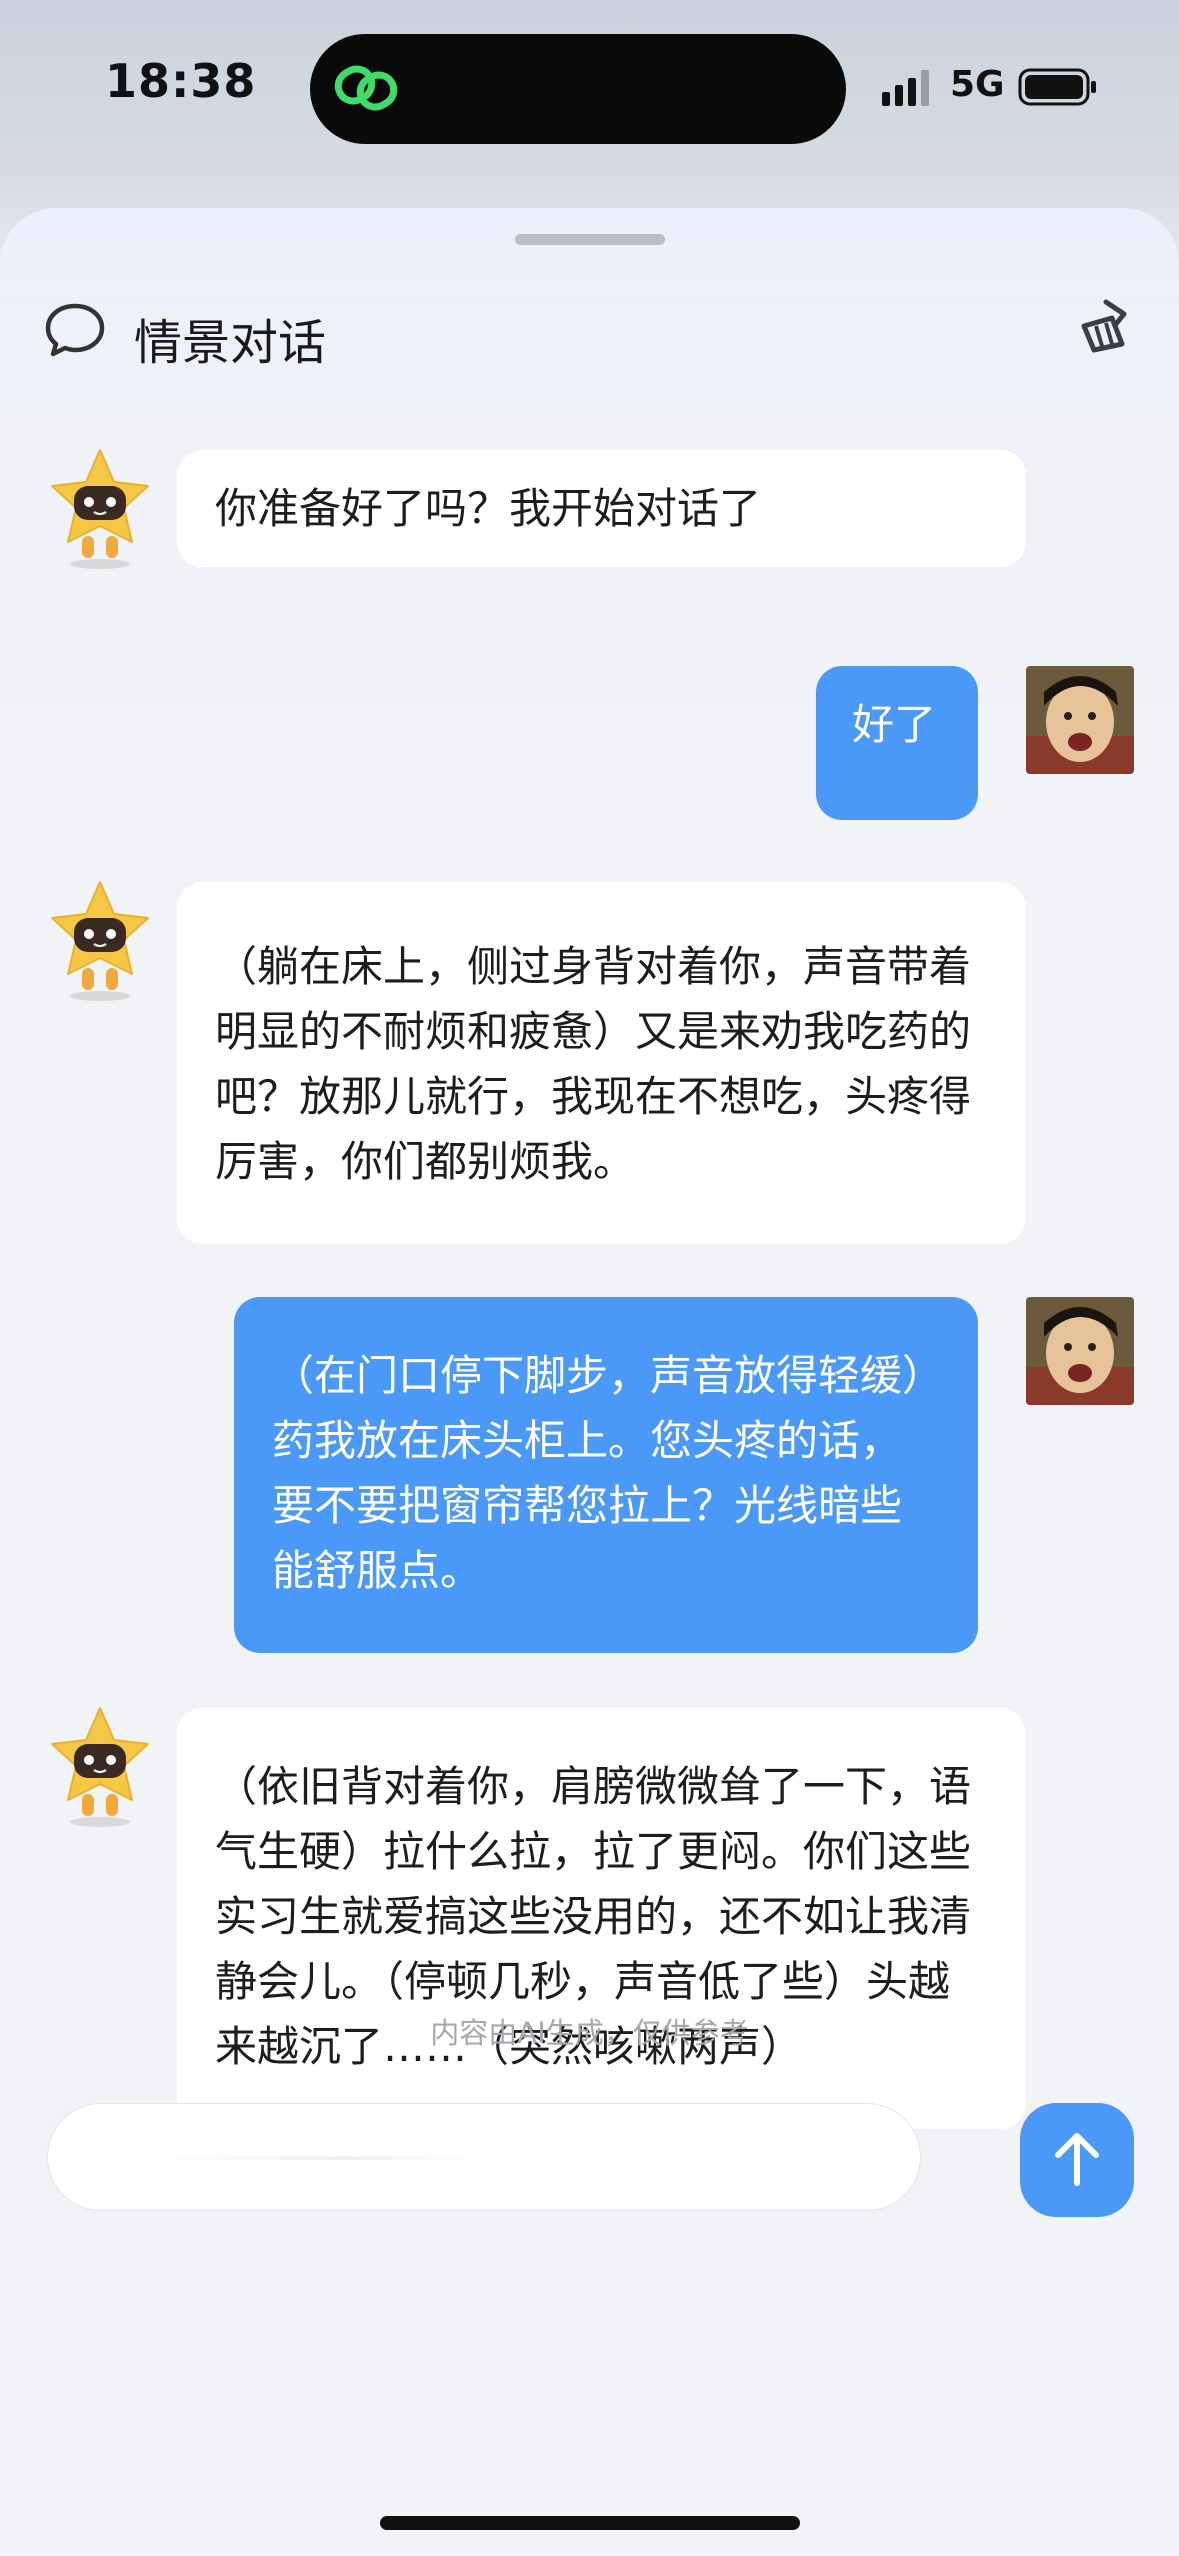  Describe the element at coordinates (313, 2158) in the screenshot. I see `input-hint-line` at that location.